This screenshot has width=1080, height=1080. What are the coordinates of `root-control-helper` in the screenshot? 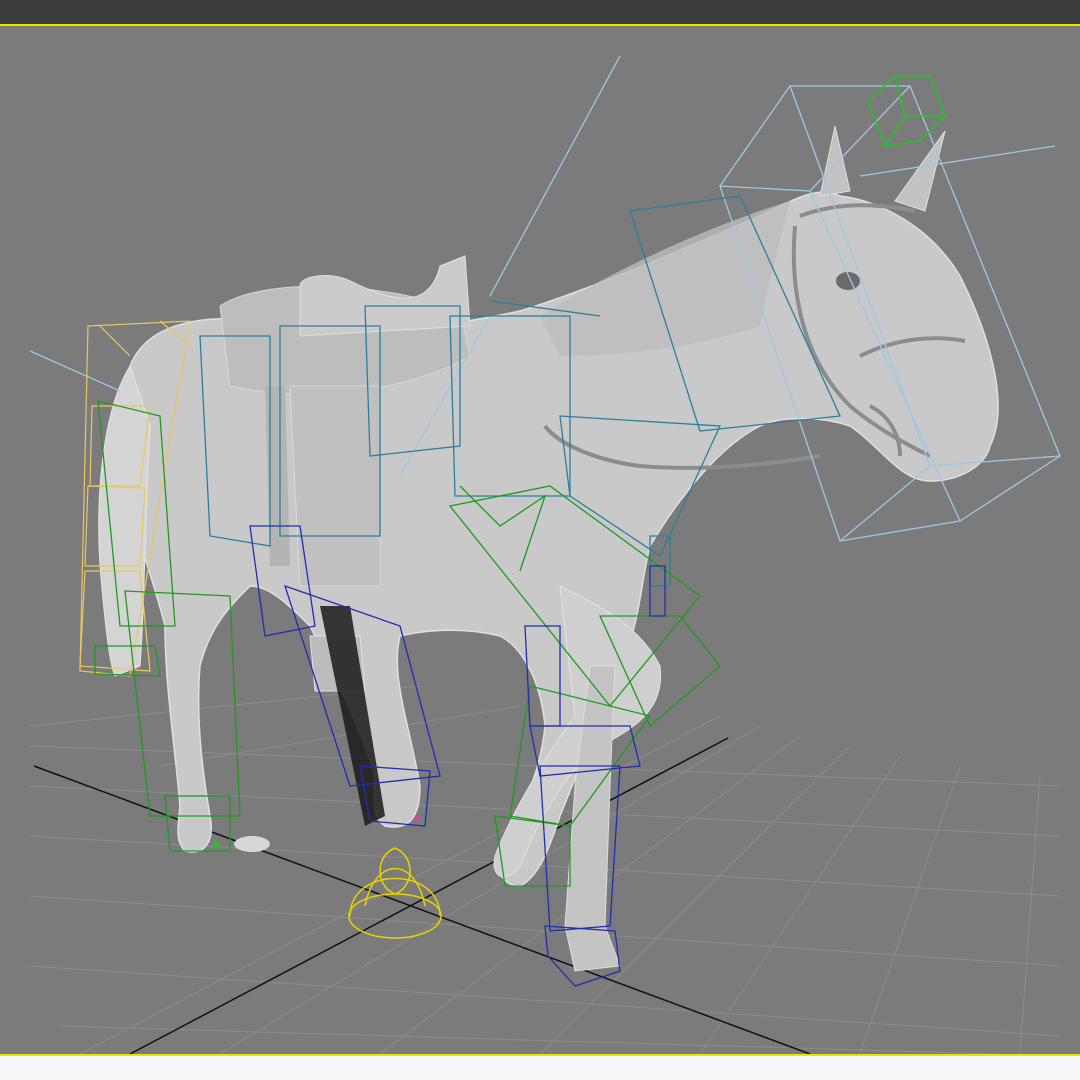 It's located at (395, 893).